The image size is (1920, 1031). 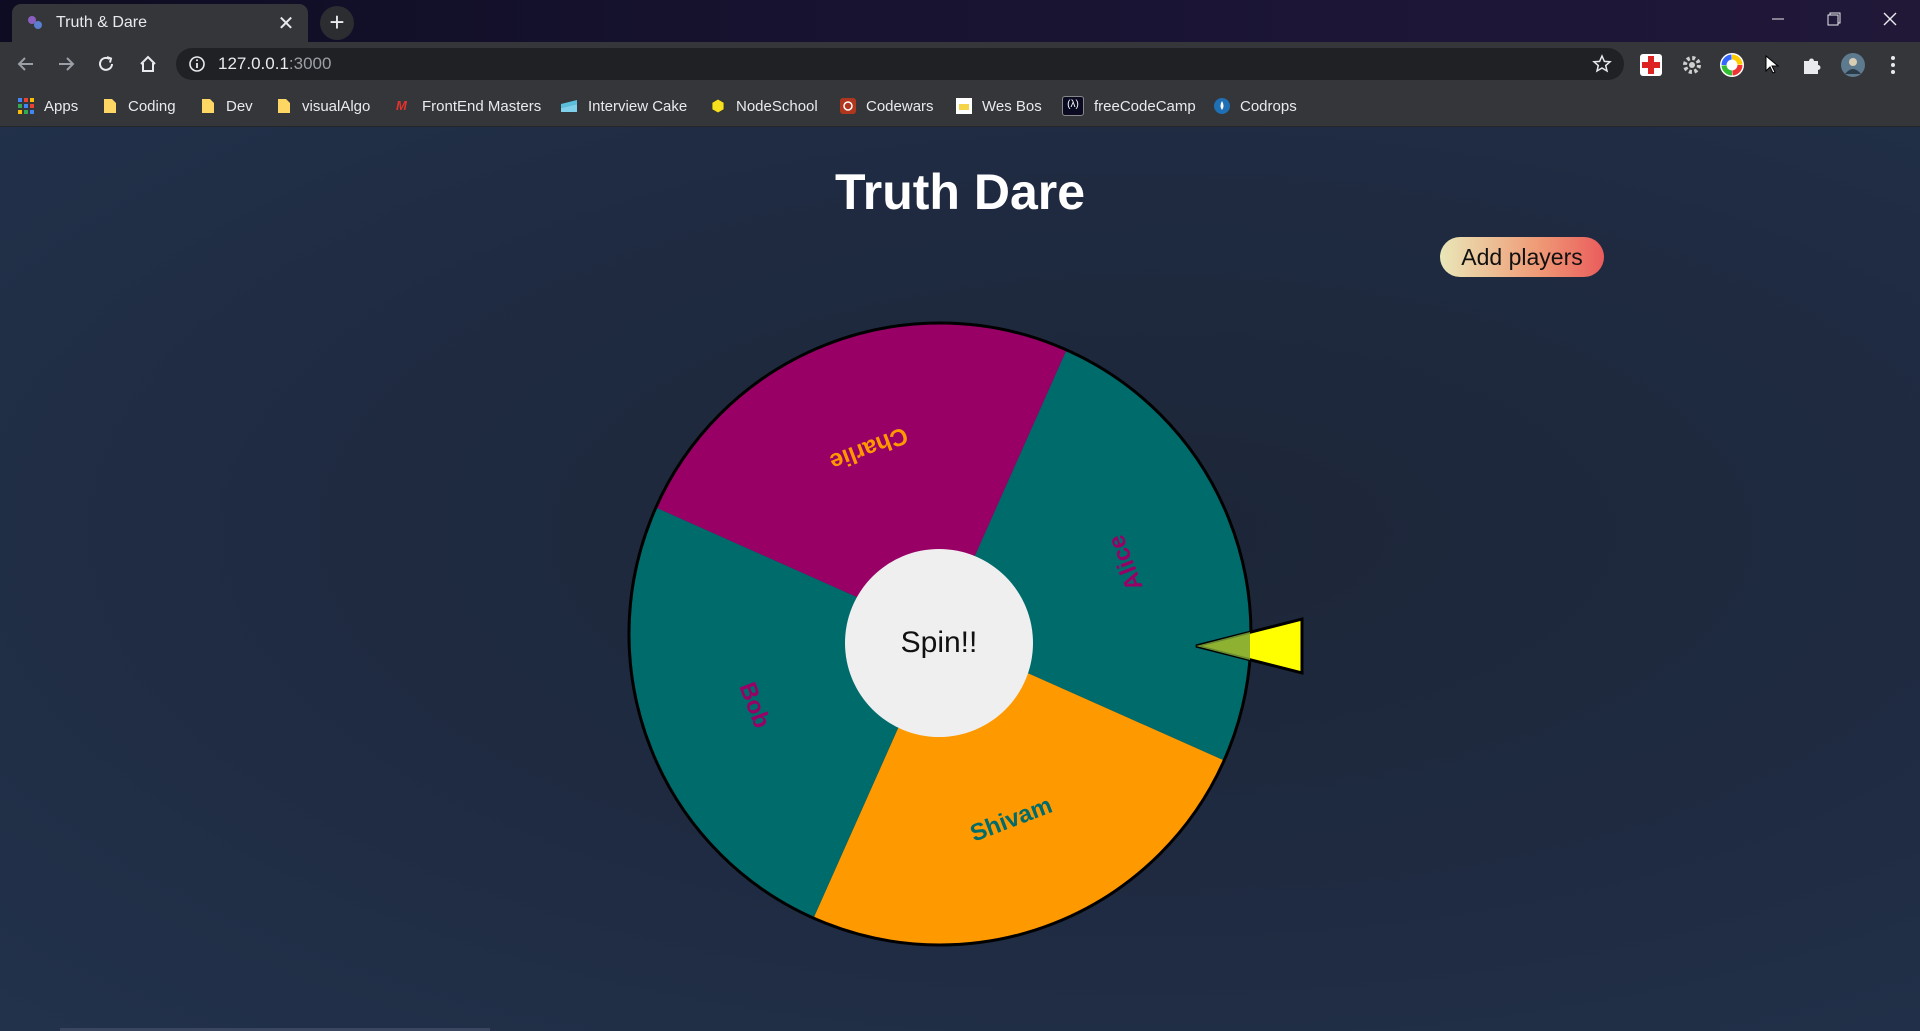 What do you see at coordinates (1890, 19) in the screenshot?
I see `close-window-icon` at bounding box center [1890, 19].